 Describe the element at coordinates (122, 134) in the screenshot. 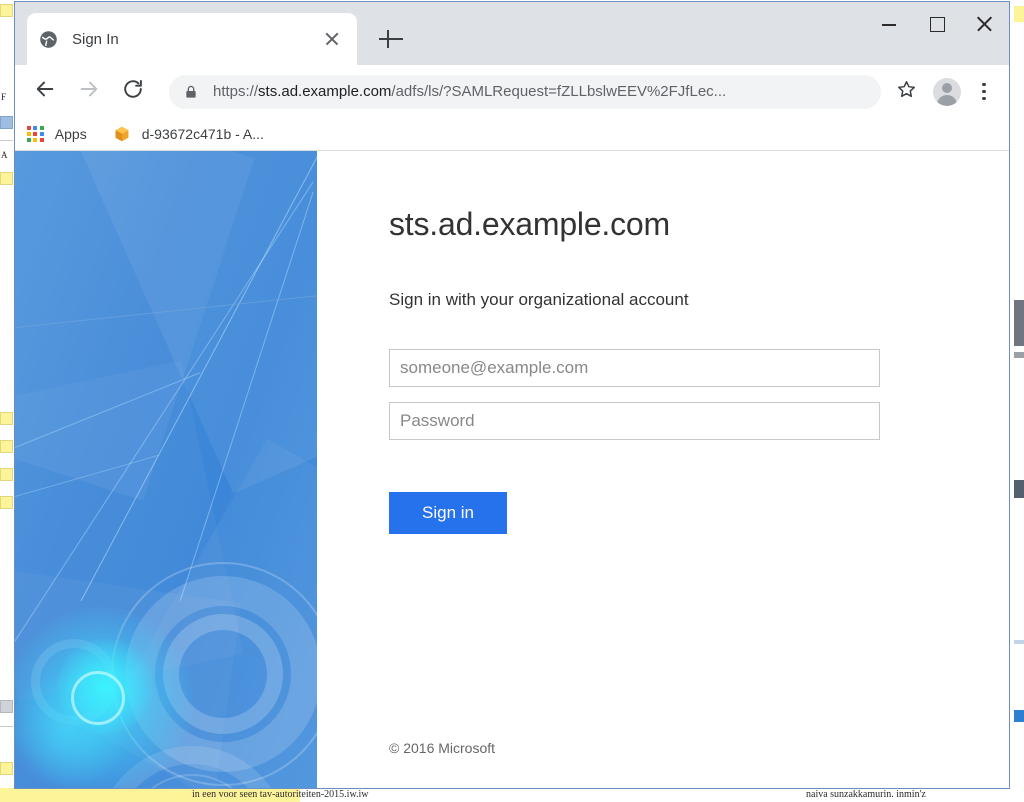

I see `aws-cube-icon` at that location.